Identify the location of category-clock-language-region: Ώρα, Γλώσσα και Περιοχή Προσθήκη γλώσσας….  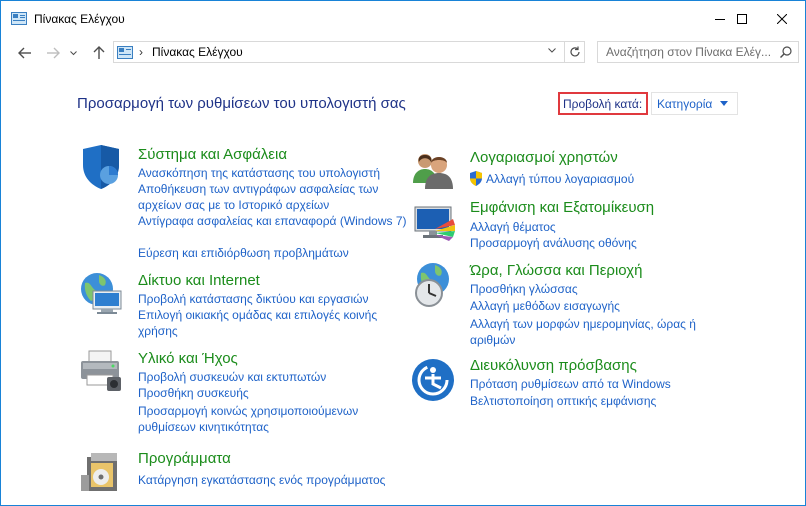
(569, 306).